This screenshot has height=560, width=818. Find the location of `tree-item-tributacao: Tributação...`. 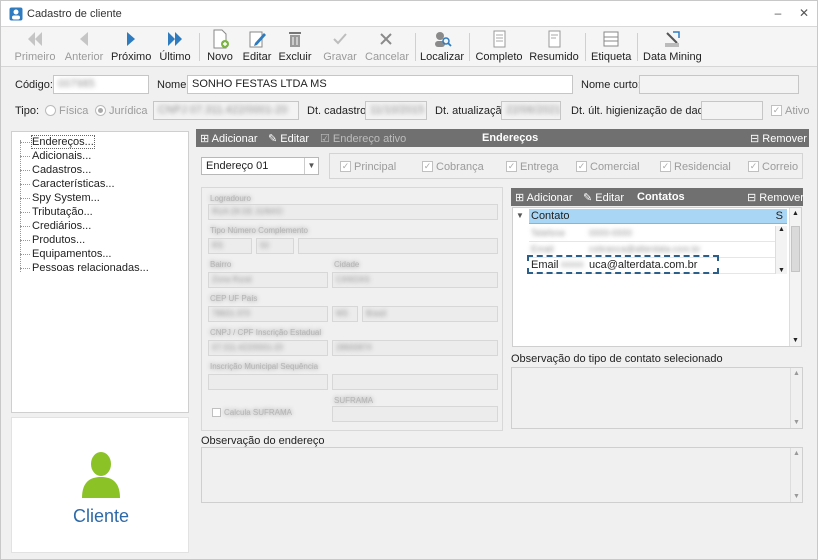

tree-item-tributacao: Tributação... is located at coordinates (56, 212).